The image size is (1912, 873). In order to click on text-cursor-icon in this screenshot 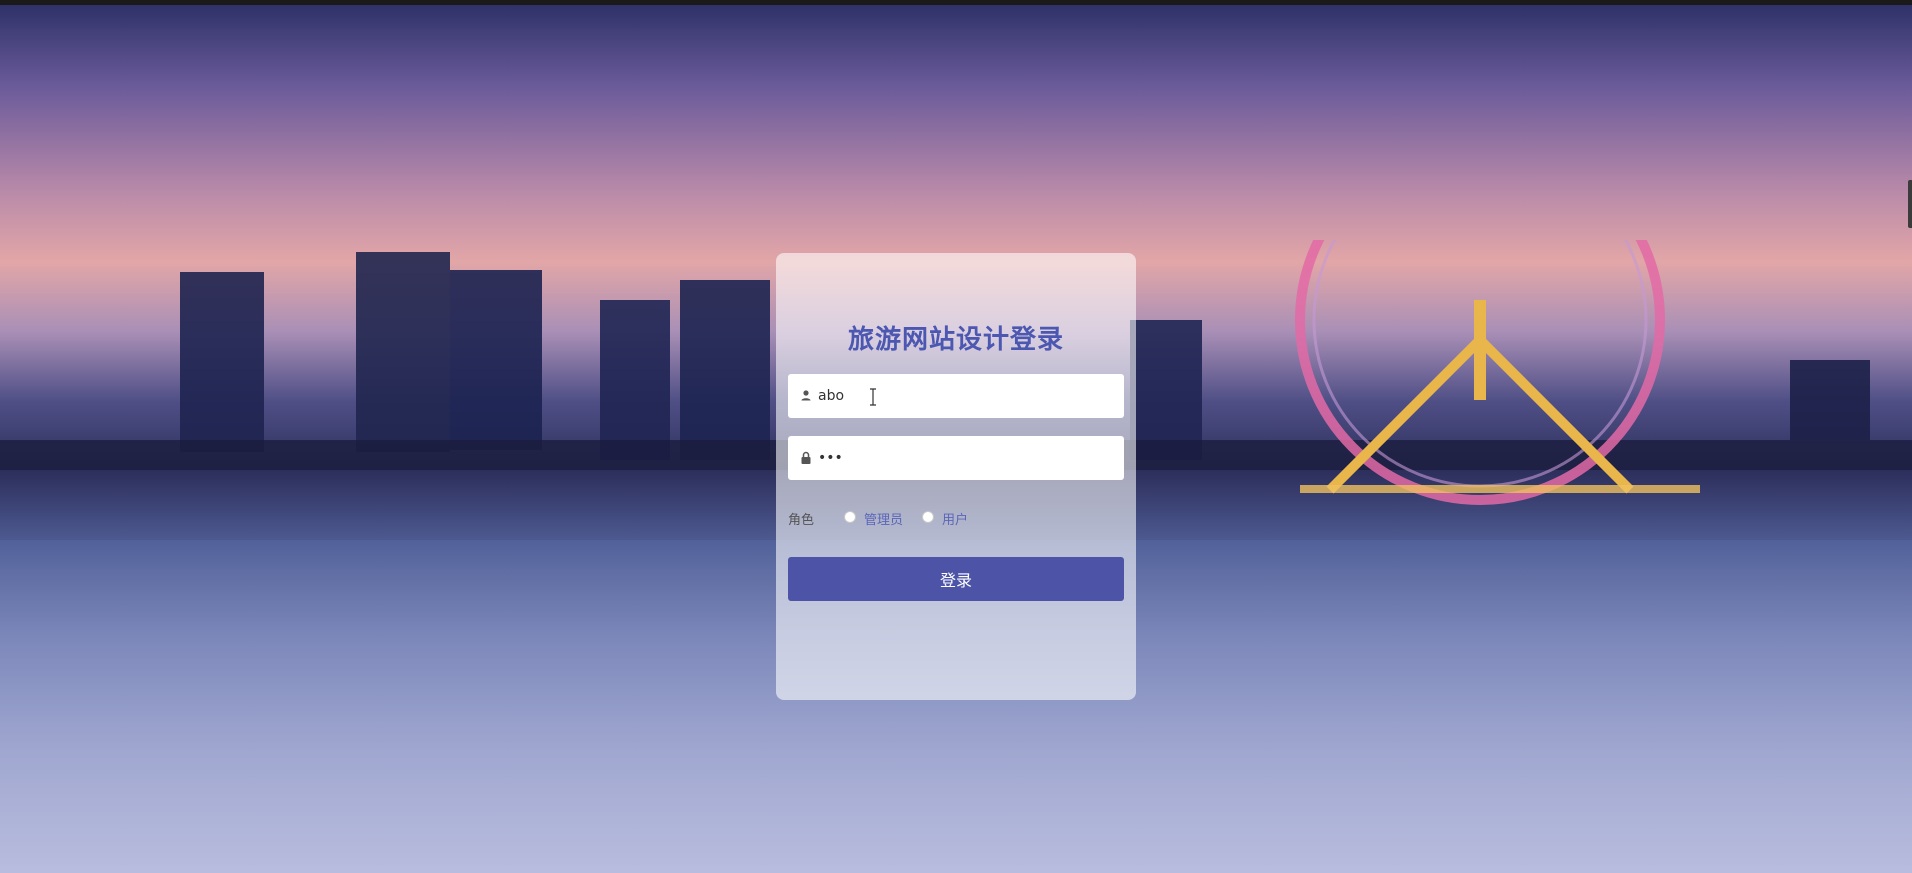, I will do `click(873, 397)`.